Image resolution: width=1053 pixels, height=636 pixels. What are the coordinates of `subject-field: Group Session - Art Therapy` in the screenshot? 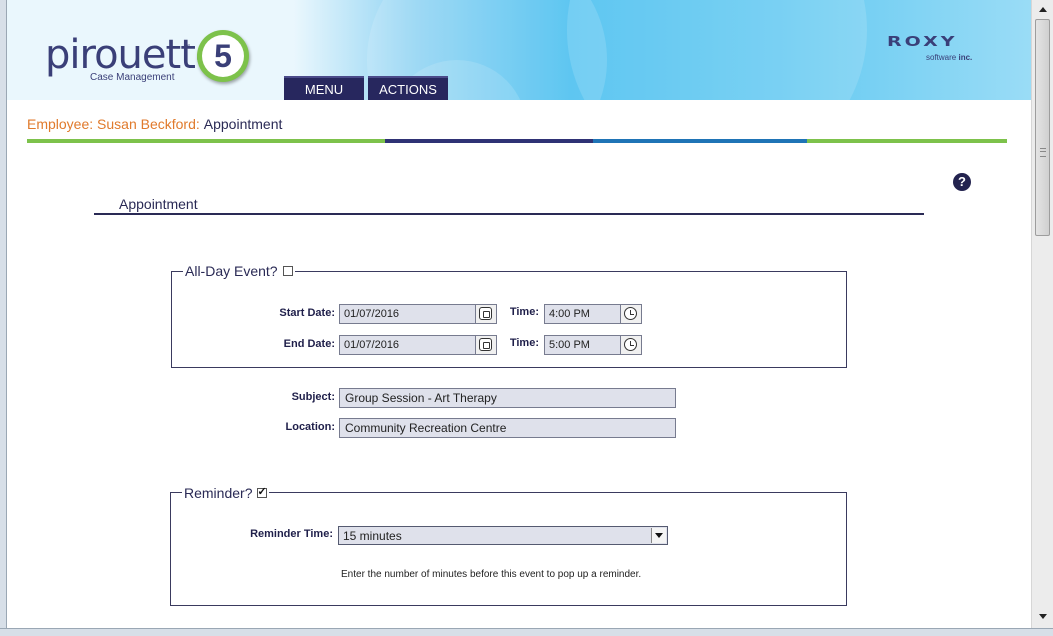 It's located at (507, 398).